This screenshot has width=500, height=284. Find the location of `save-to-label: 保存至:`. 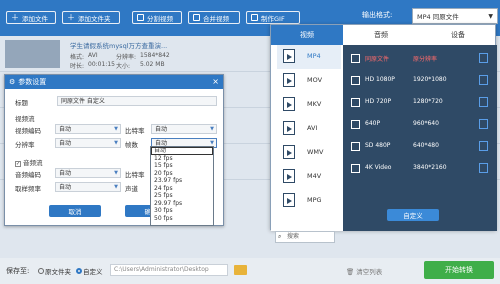

save-to-label: 保存至: is located at coordinates (18, 271).